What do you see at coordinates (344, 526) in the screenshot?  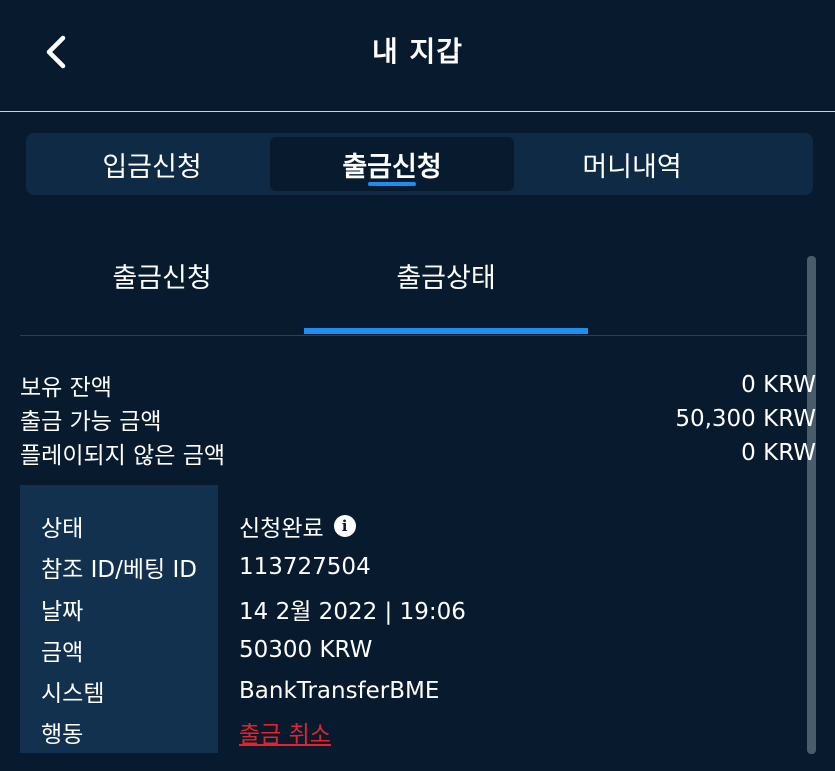 I see `info-icon: i` at bounding box center [344, 526].